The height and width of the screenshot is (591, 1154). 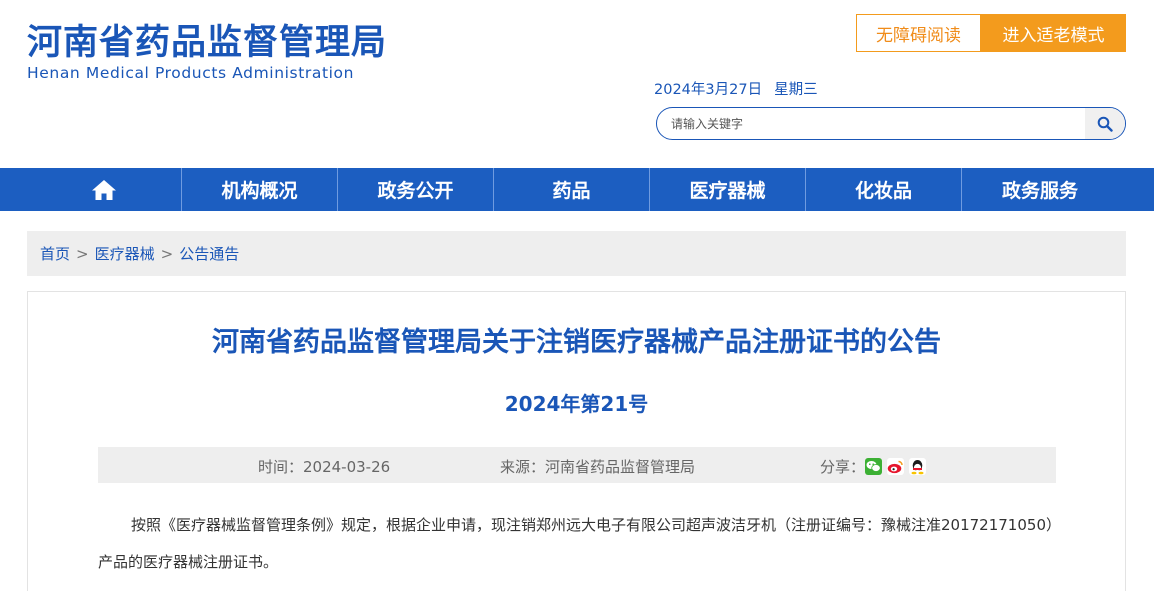 I want to click on accessibility-reading-button: 无障碍阅读, so click(x=918, y=33).